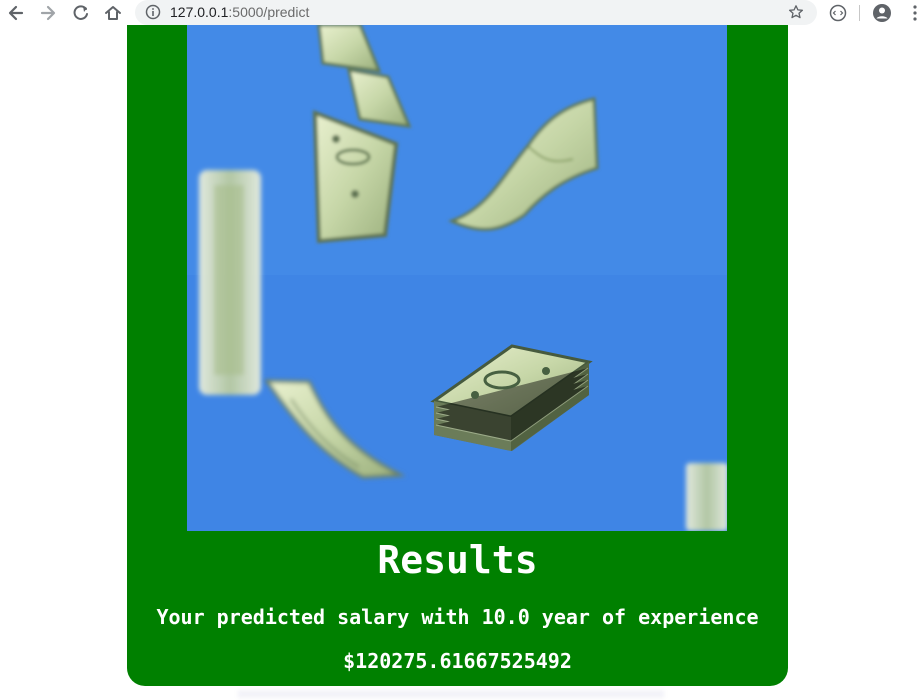  What do you see at coordinates (859, 13) in the screenshot?
I see `toolbar-divider` at bounding box center [859, 13].